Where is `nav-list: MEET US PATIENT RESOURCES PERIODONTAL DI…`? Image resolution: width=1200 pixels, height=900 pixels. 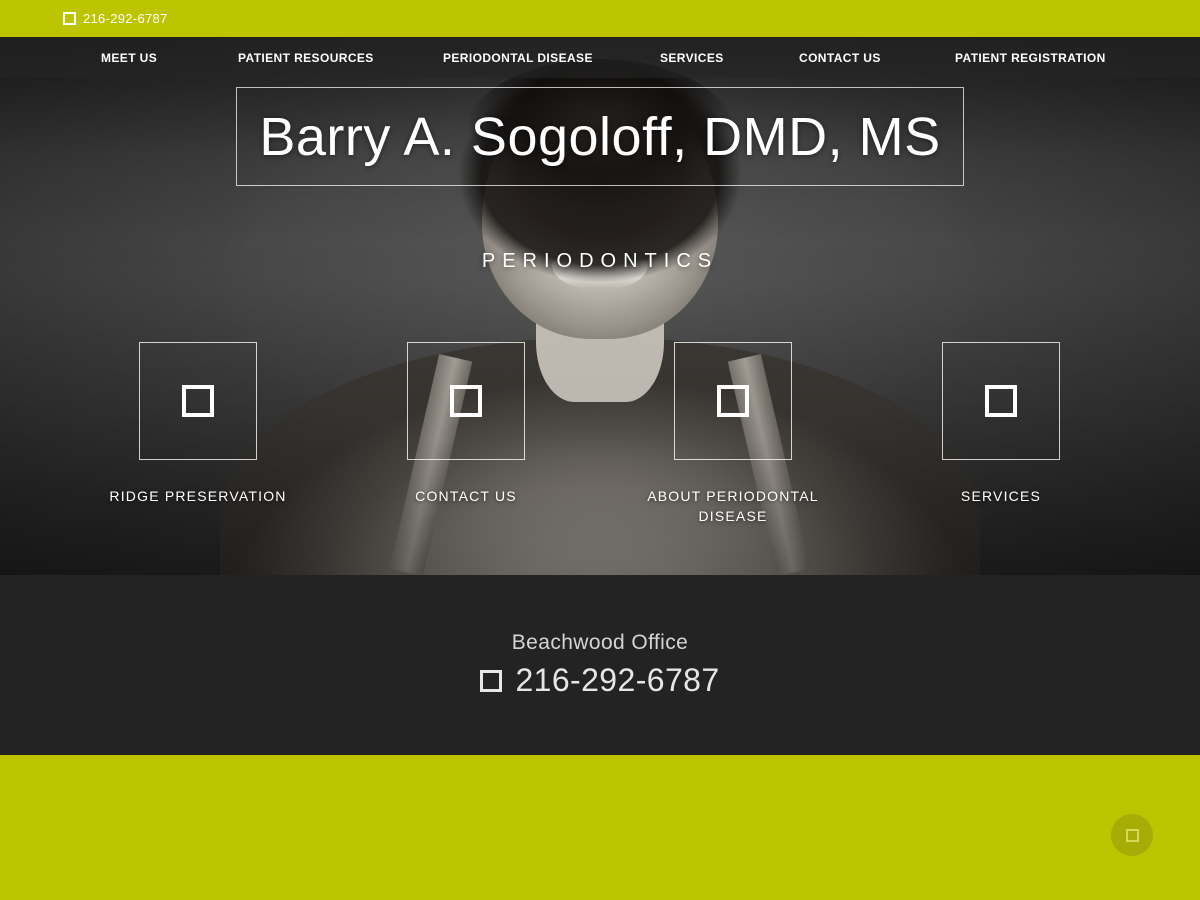 nav-list: MEET US PATIENT RESOURCES PERIODONTAL DI… is located at coordinates (600, 57).